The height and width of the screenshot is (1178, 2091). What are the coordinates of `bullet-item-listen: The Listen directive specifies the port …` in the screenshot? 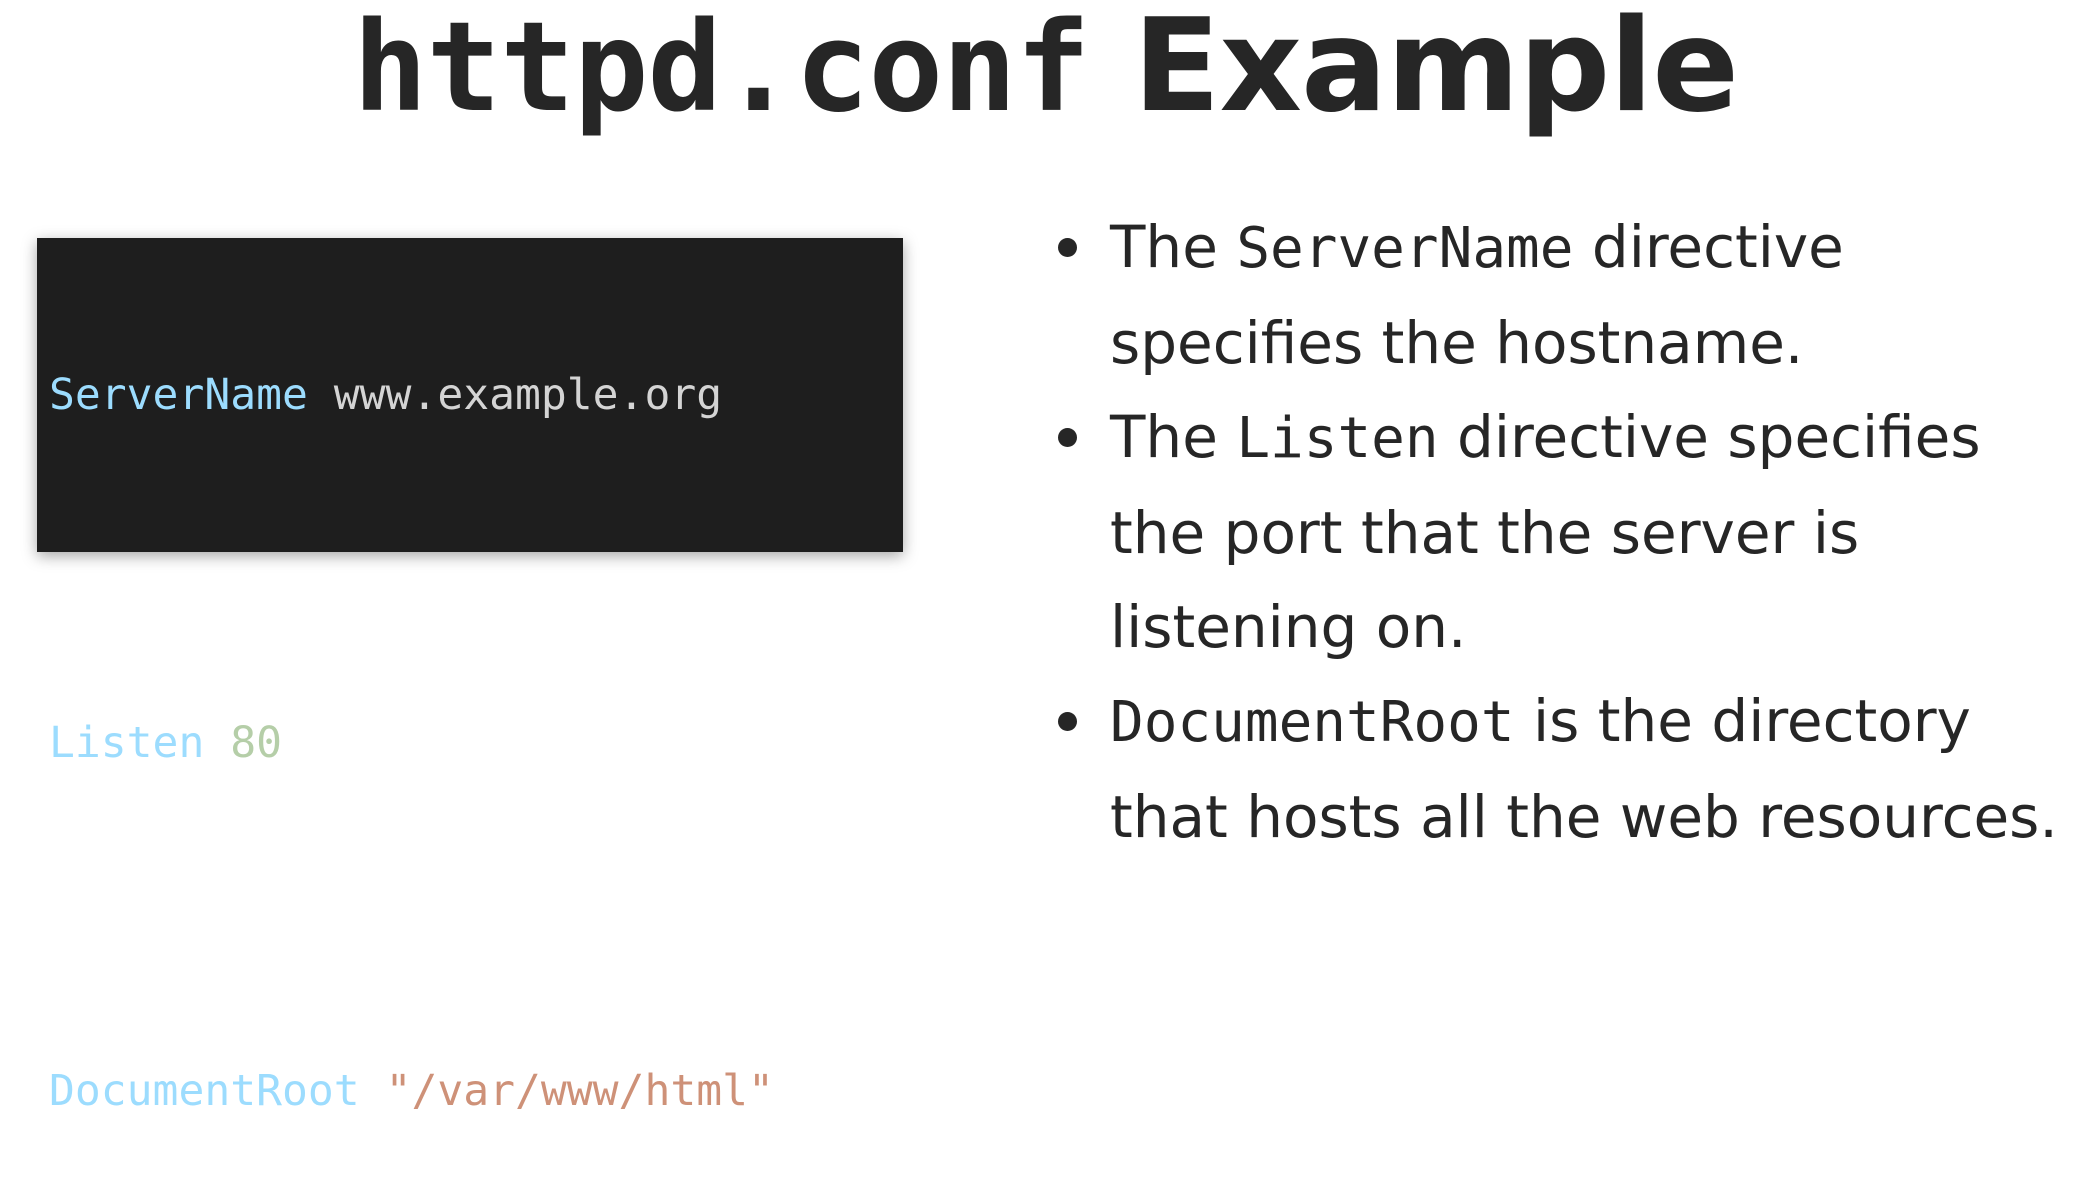 It's located at (1567, 532).